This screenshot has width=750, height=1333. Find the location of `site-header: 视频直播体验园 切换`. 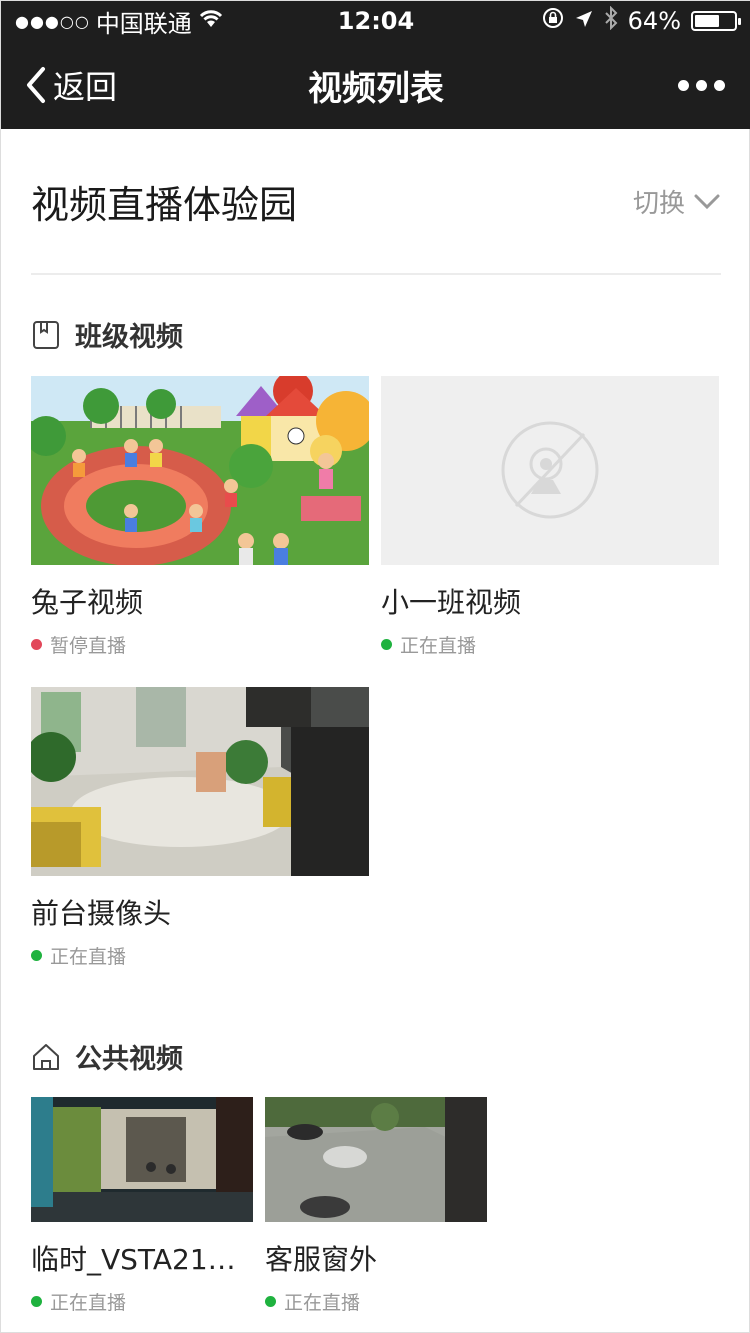

site-header: 视频直播体验园 切换 is located at coordinates (376, 202).